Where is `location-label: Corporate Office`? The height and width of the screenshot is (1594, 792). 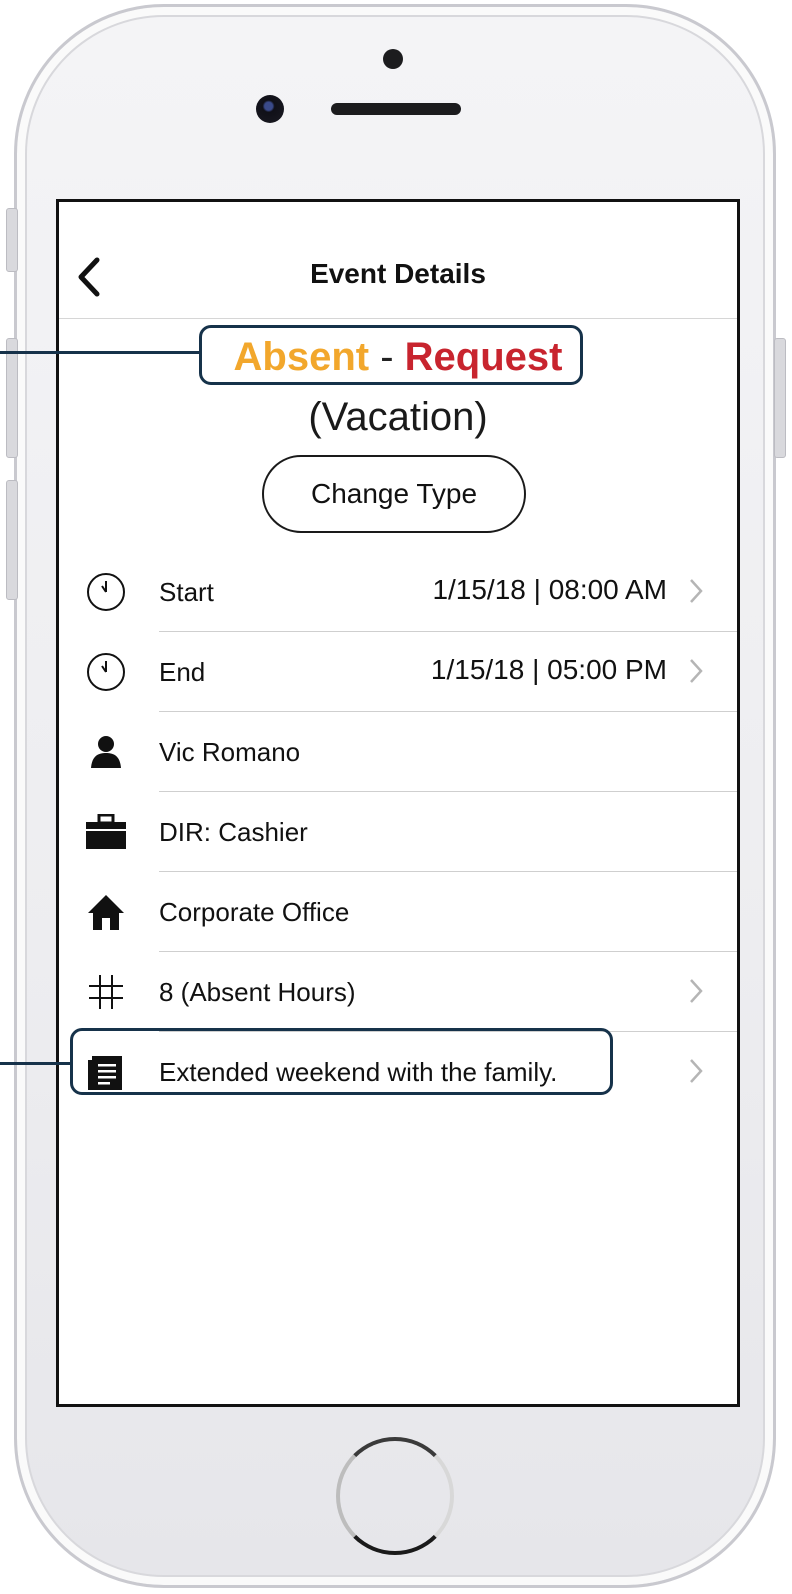
location-label: Corporate Office is located at coordinates (254, 912).